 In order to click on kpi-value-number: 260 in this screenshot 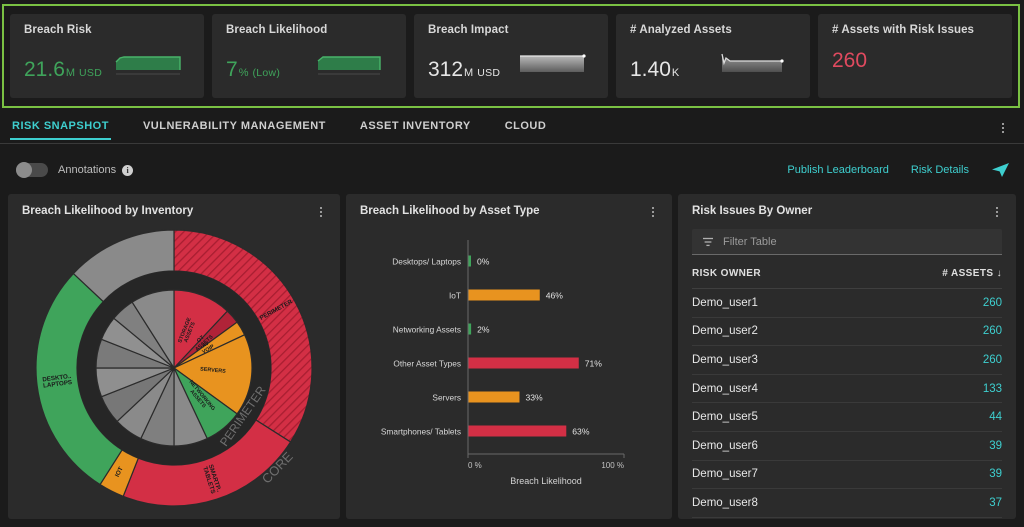, I will do `click(850, 60)`.